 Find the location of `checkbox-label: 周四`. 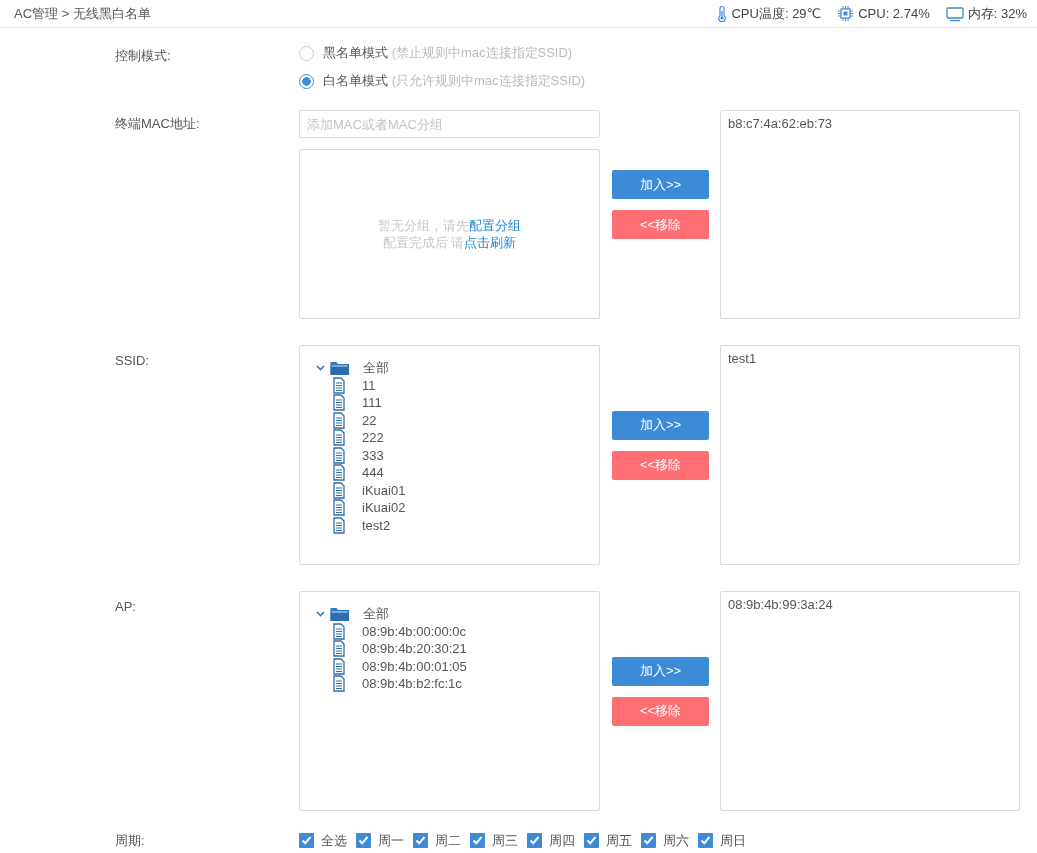

checkbox-label: 周四 is located at coordinates (562, 841).